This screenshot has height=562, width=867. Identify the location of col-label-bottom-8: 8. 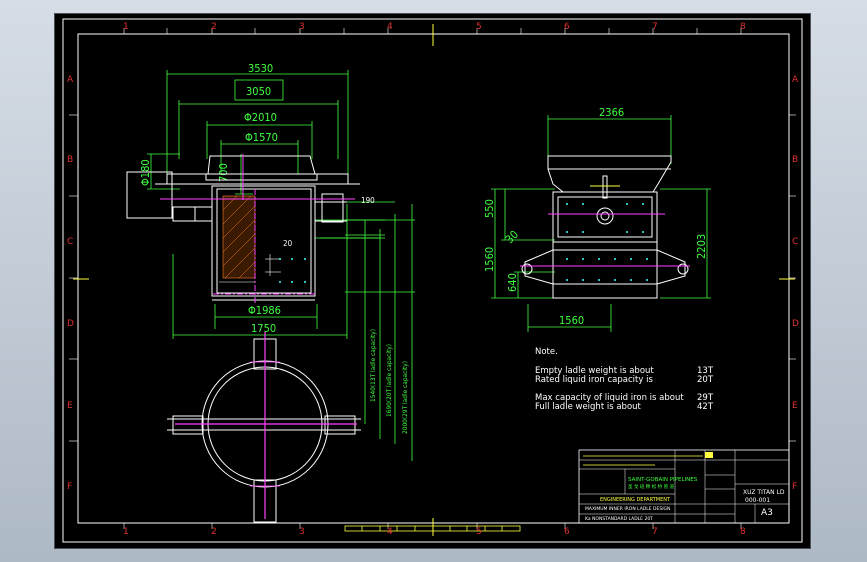
(743, 532).